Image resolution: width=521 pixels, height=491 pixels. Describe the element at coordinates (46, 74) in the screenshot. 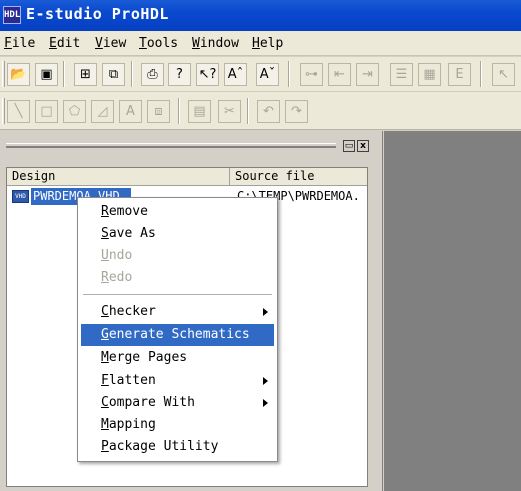

I see `save-icon: ▣` at that location.